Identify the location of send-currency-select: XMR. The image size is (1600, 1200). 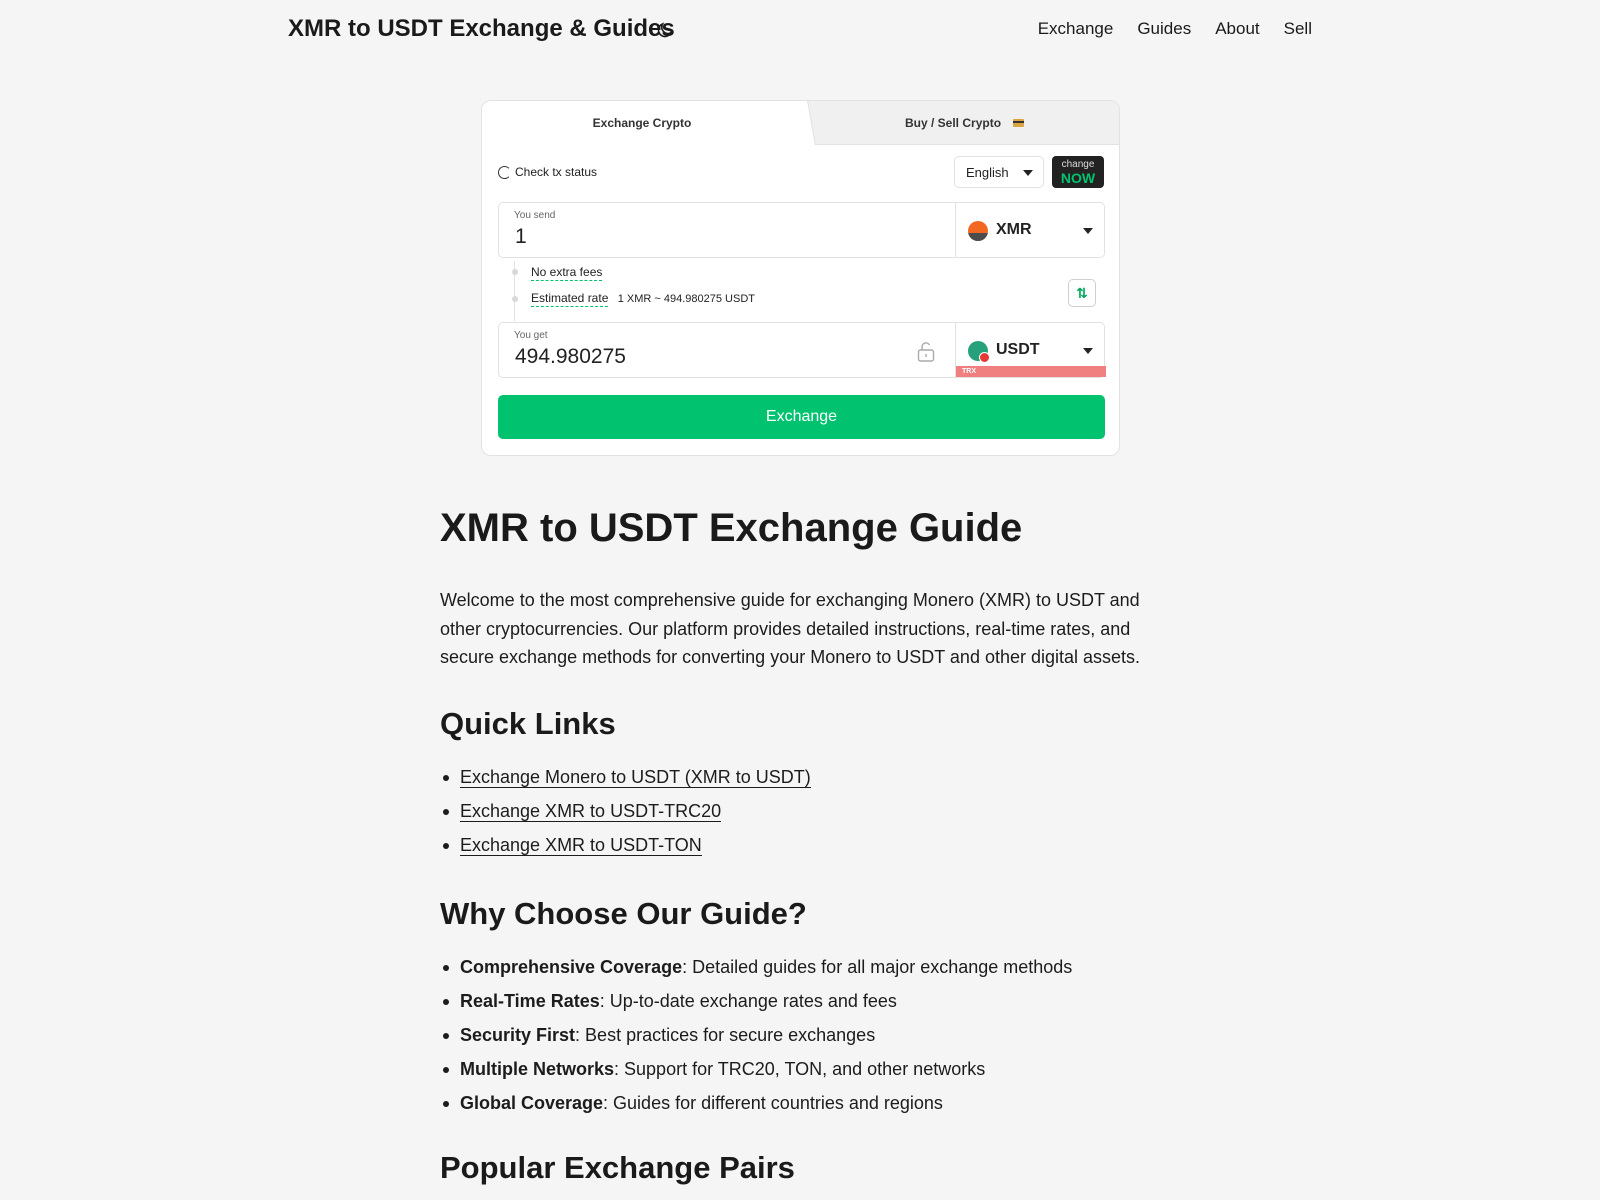
(1030, 230).